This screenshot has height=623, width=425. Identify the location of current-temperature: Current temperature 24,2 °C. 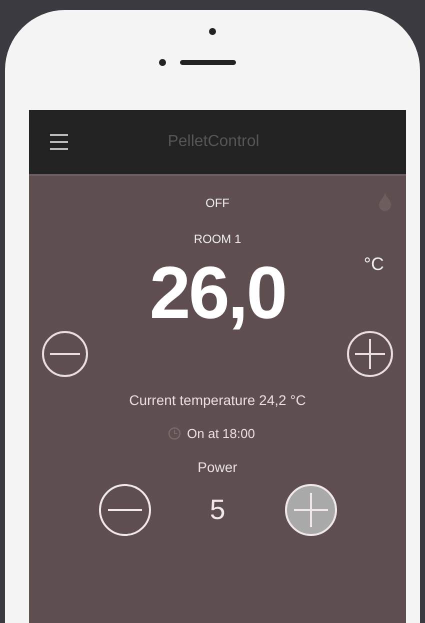
(217, 400).